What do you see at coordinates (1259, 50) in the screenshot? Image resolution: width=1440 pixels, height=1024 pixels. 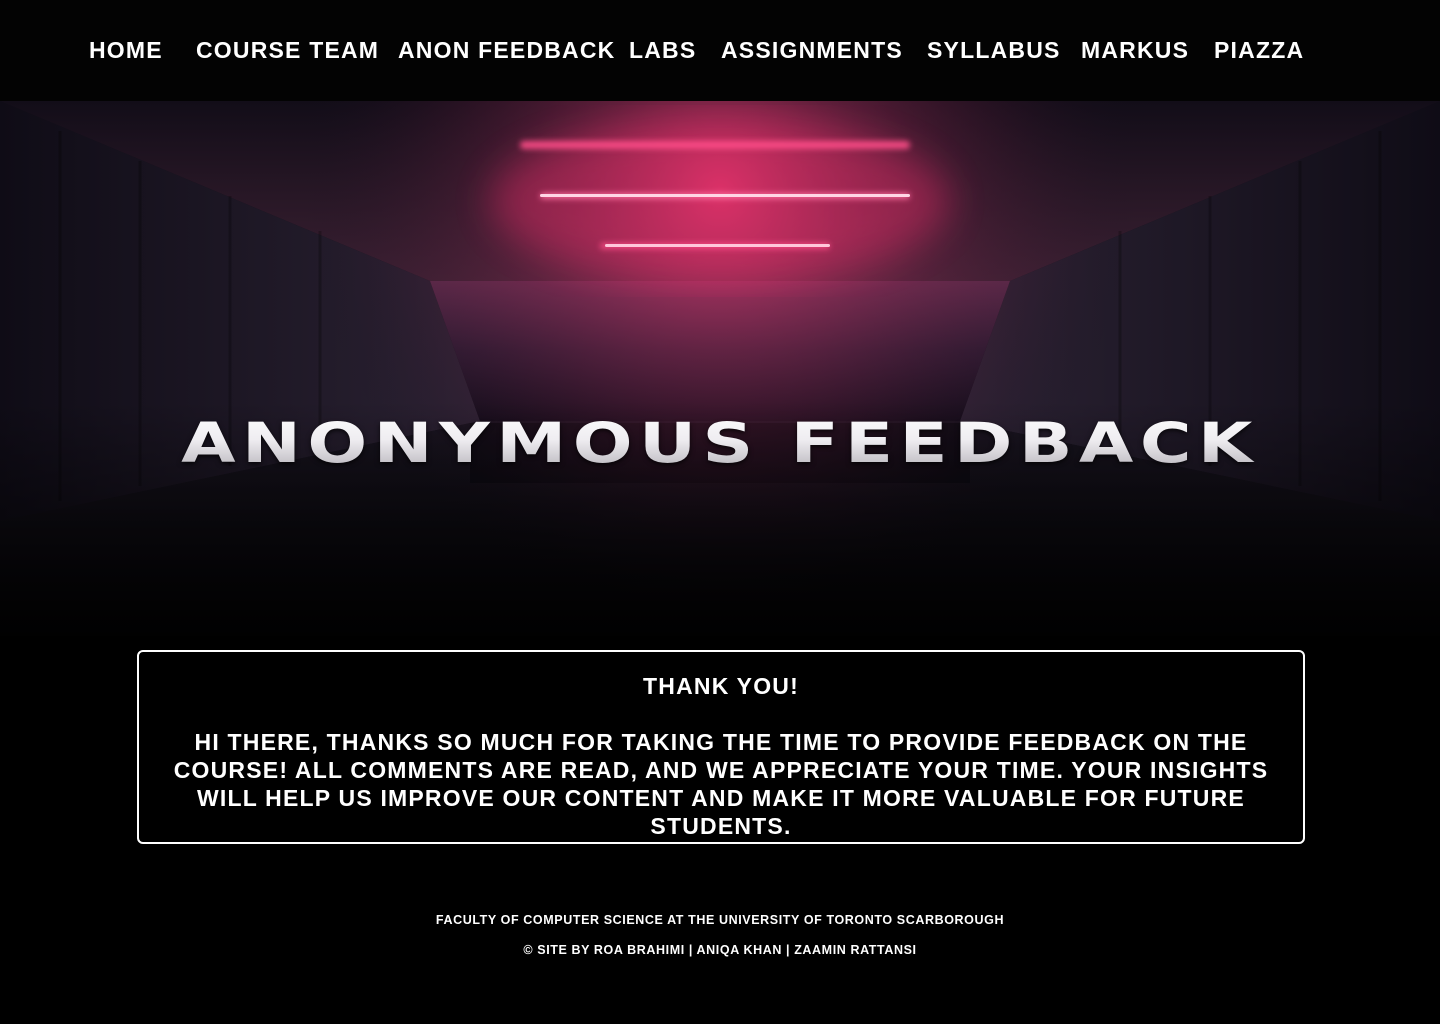 I see `nav-piazza-link: PIAZZA` at bounding box center [1259, 50].